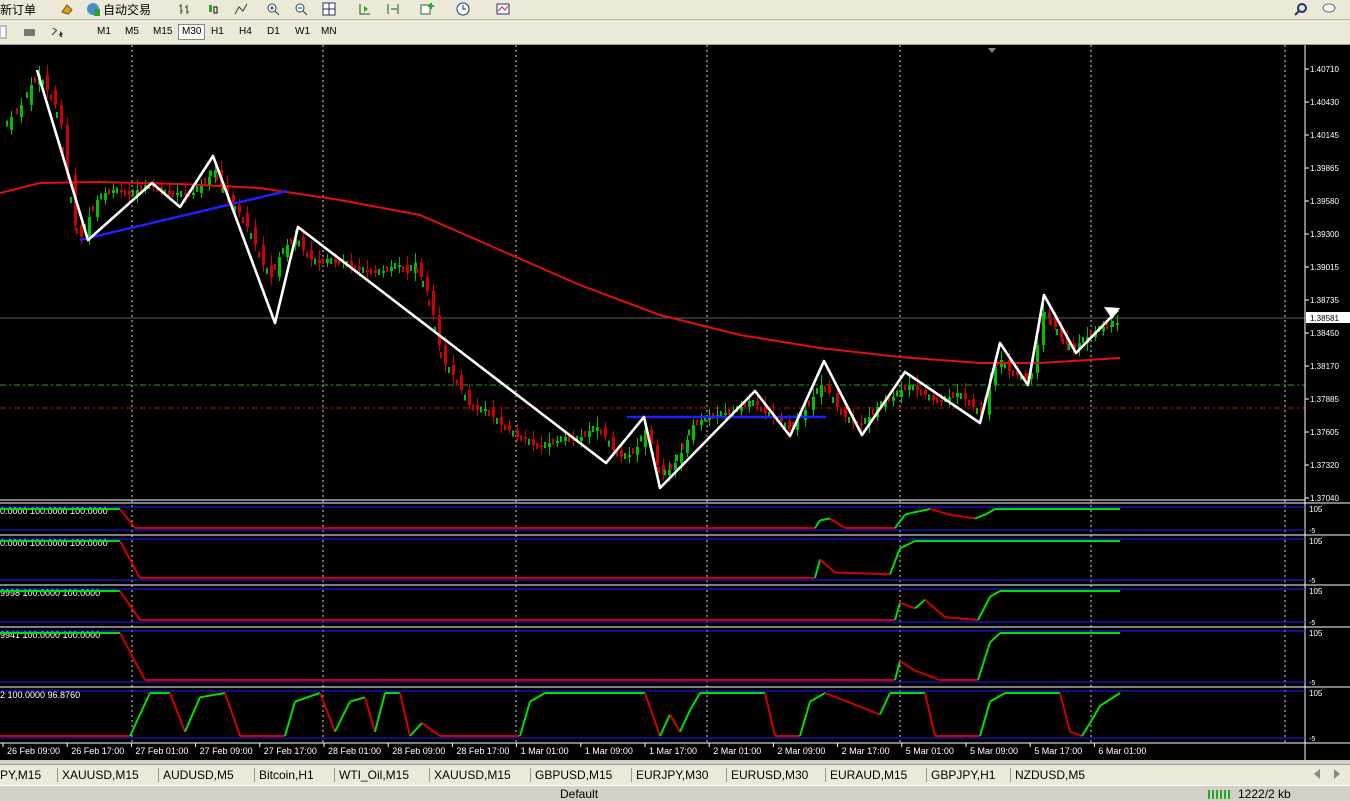 The width and height of the screenshot is (1350, 801). Describe the element at coordinates (1337, 774) in the screenshot. I see `tab-scroll-right-icon` at that location.